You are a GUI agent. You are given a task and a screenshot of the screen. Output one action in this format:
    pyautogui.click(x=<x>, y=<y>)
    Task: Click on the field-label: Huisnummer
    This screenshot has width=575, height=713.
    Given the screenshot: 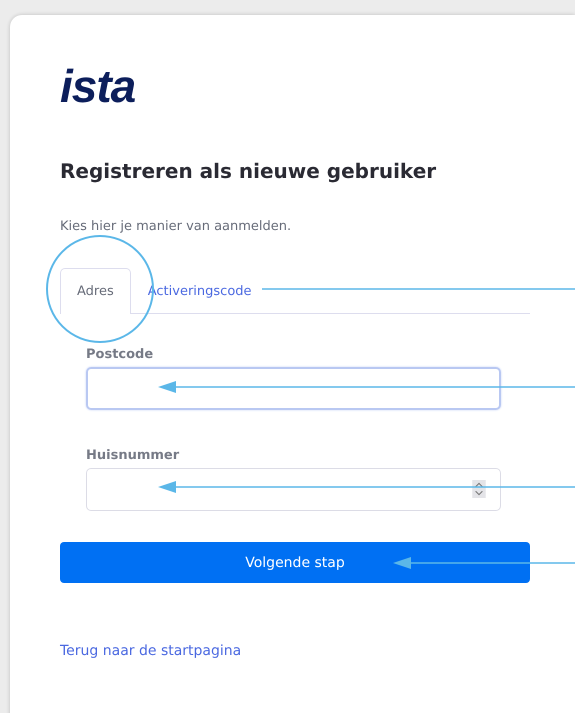 What is the action you would take?
    pyautogui.click(x=133, y=455)
    